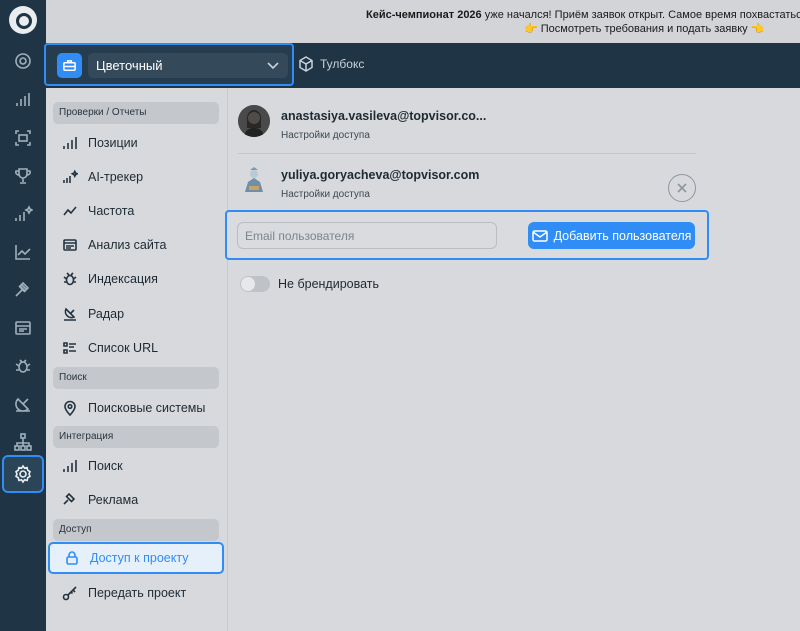 The height and width of the screenshot is (631, 800). I want to click on nav-item-label: Анализ сайта, so click(127, 245).